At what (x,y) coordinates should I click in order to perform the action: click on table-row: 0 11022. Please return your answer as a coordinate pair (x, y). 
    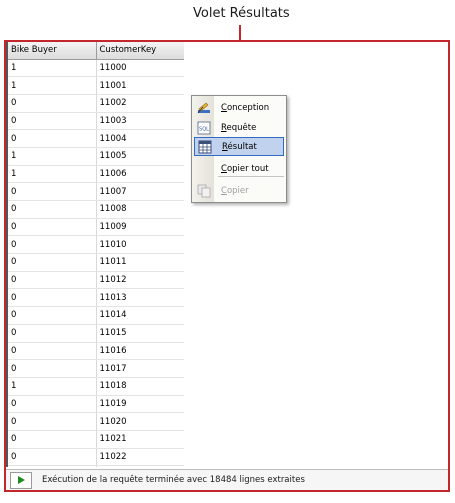
    Looking at the image, I should click on (96, 457).